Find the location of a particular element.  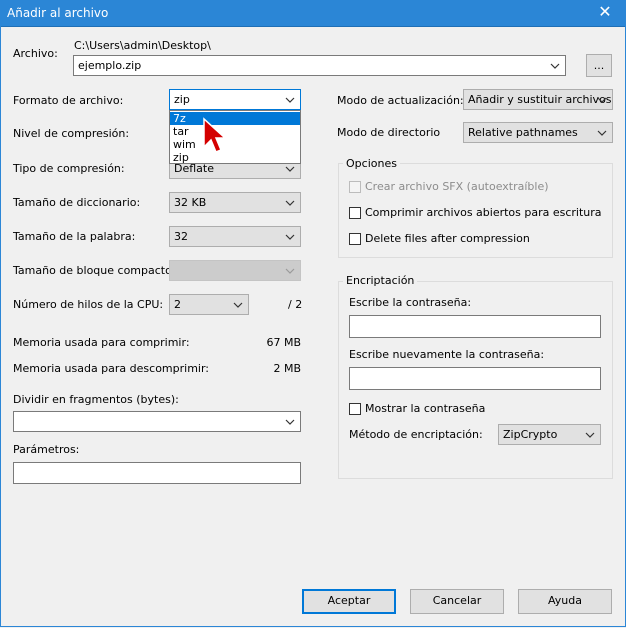

mouse-cursor-icon is located at coordinates (215, 135).